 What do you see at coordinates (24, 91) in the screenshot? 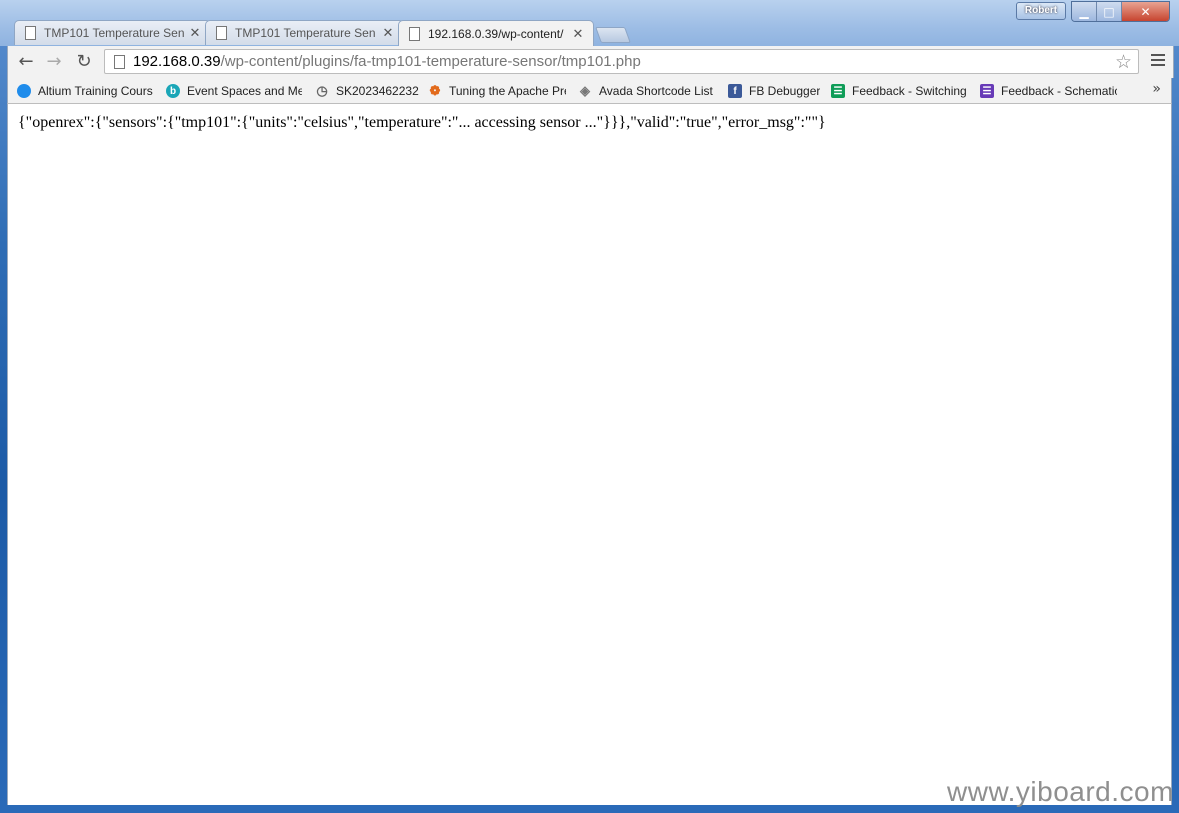
I see `cloud-icon` at bounding box center [24, 91].